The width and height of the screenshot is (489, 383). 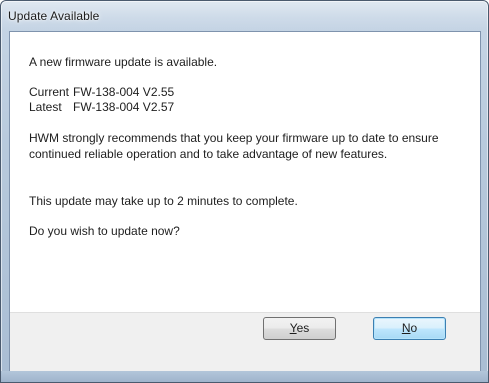 I want to click on question-text: Do you wish to update now?, so click(x=104, y=231).